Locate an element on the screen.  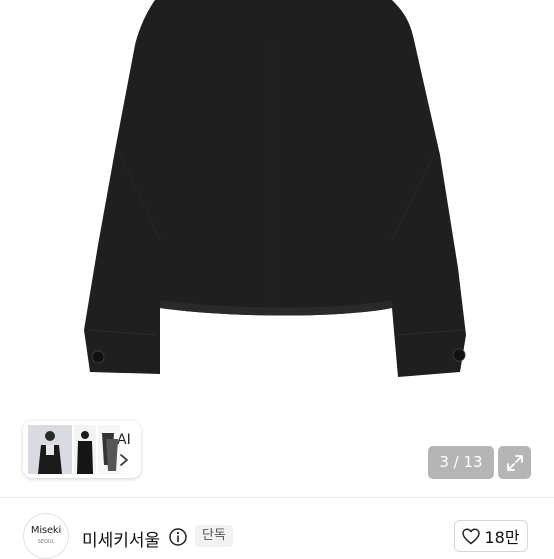
heart-icon is located at coordinates (471, 535).